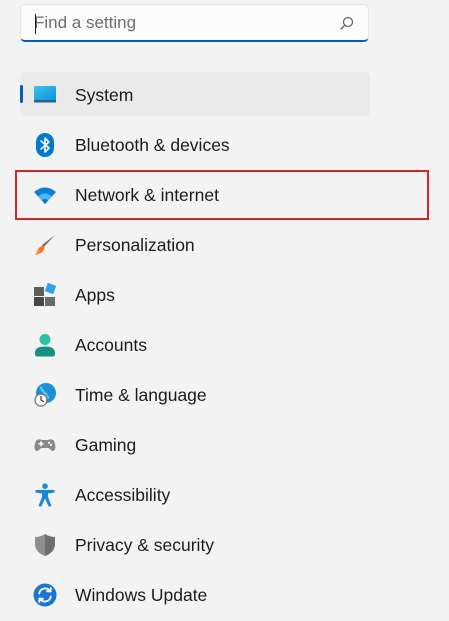 This screenshot has height=621, width=449. What do you see at coordinates (106, 445) in the screenshot?
I see `nav-item-label: Gaming` at bounding box center [106, 445].